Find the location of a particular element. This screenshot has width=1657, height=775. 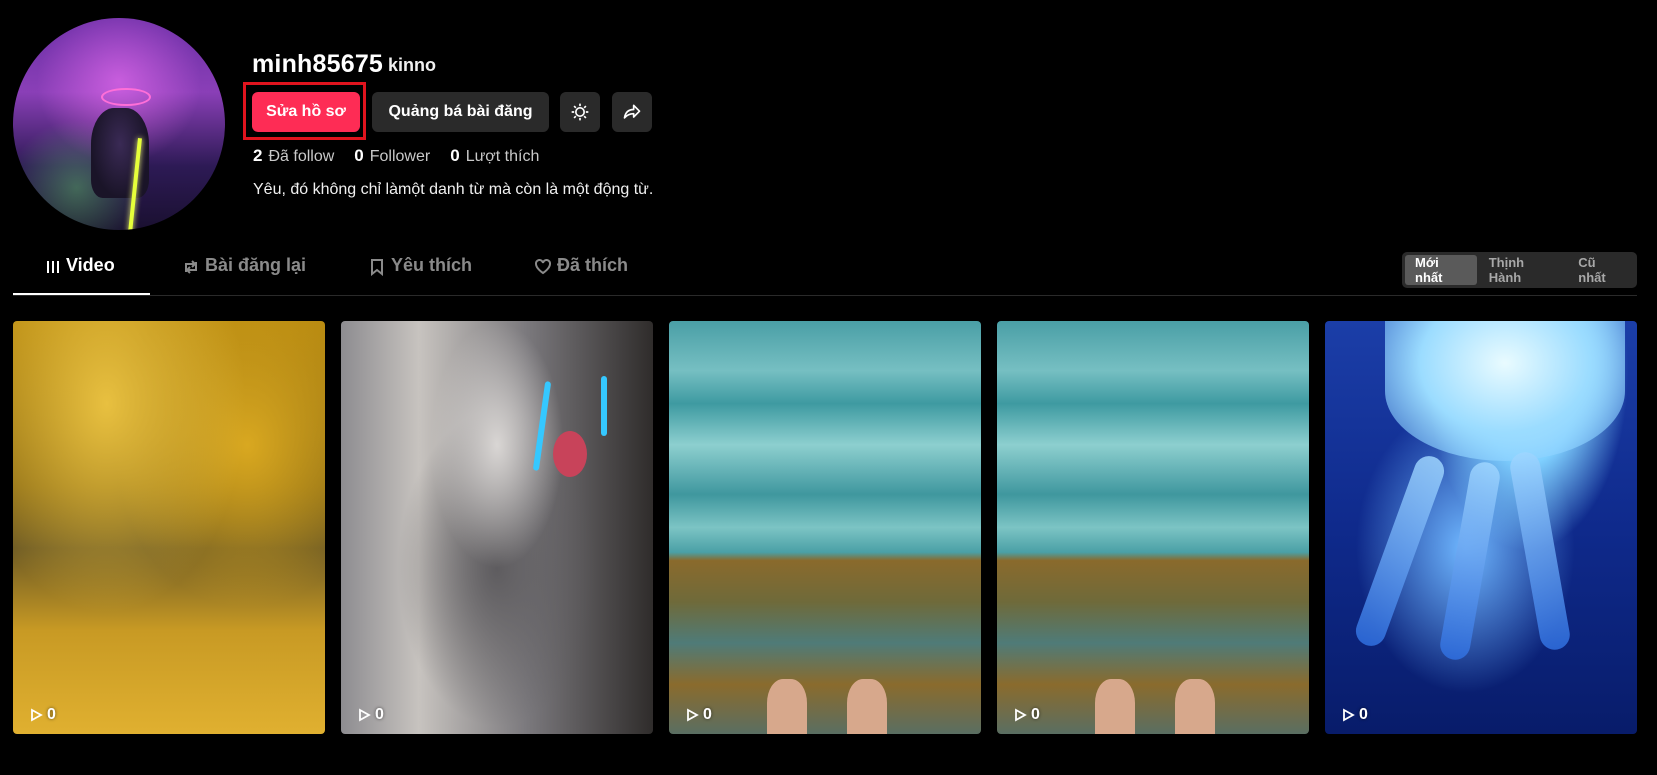

gear-icon is located at coordinates (580, 112).